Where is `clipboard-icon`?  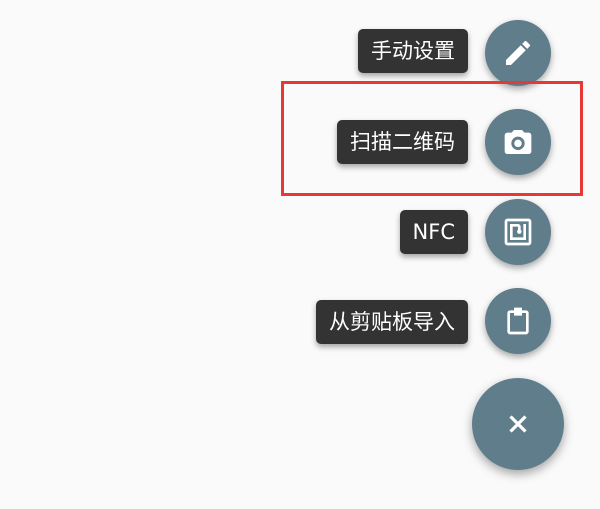 clipboard-icon is located at coordinates (518, 321).